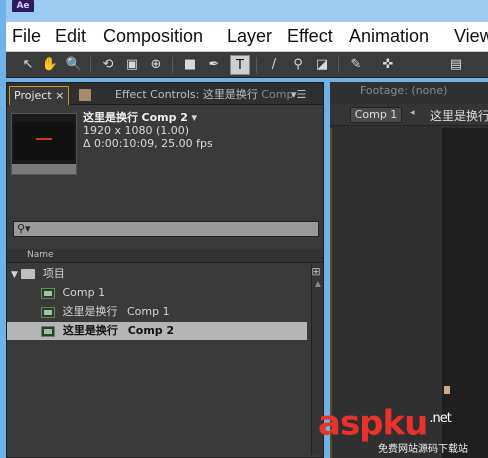 This screenshot has width=488, height=458. I want to click on menu-edit: Edit, so click(70, 36).